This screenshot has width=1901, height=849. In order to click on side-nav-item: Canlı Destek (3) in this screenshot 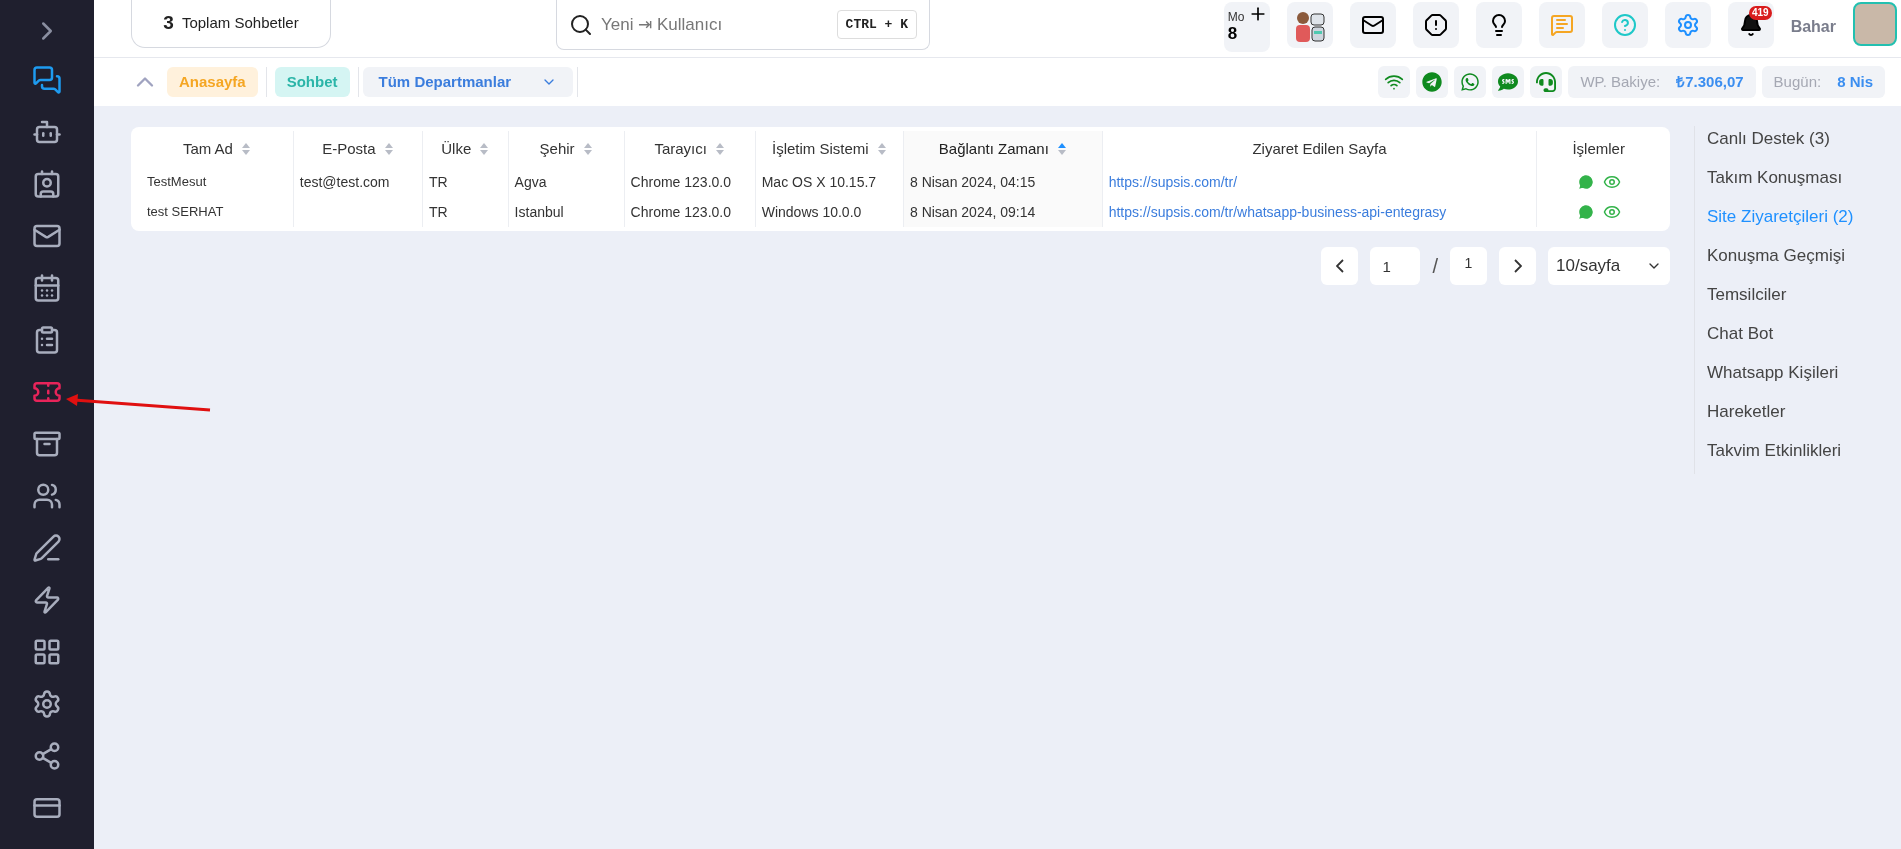, I will do `click(1780, 139)`.